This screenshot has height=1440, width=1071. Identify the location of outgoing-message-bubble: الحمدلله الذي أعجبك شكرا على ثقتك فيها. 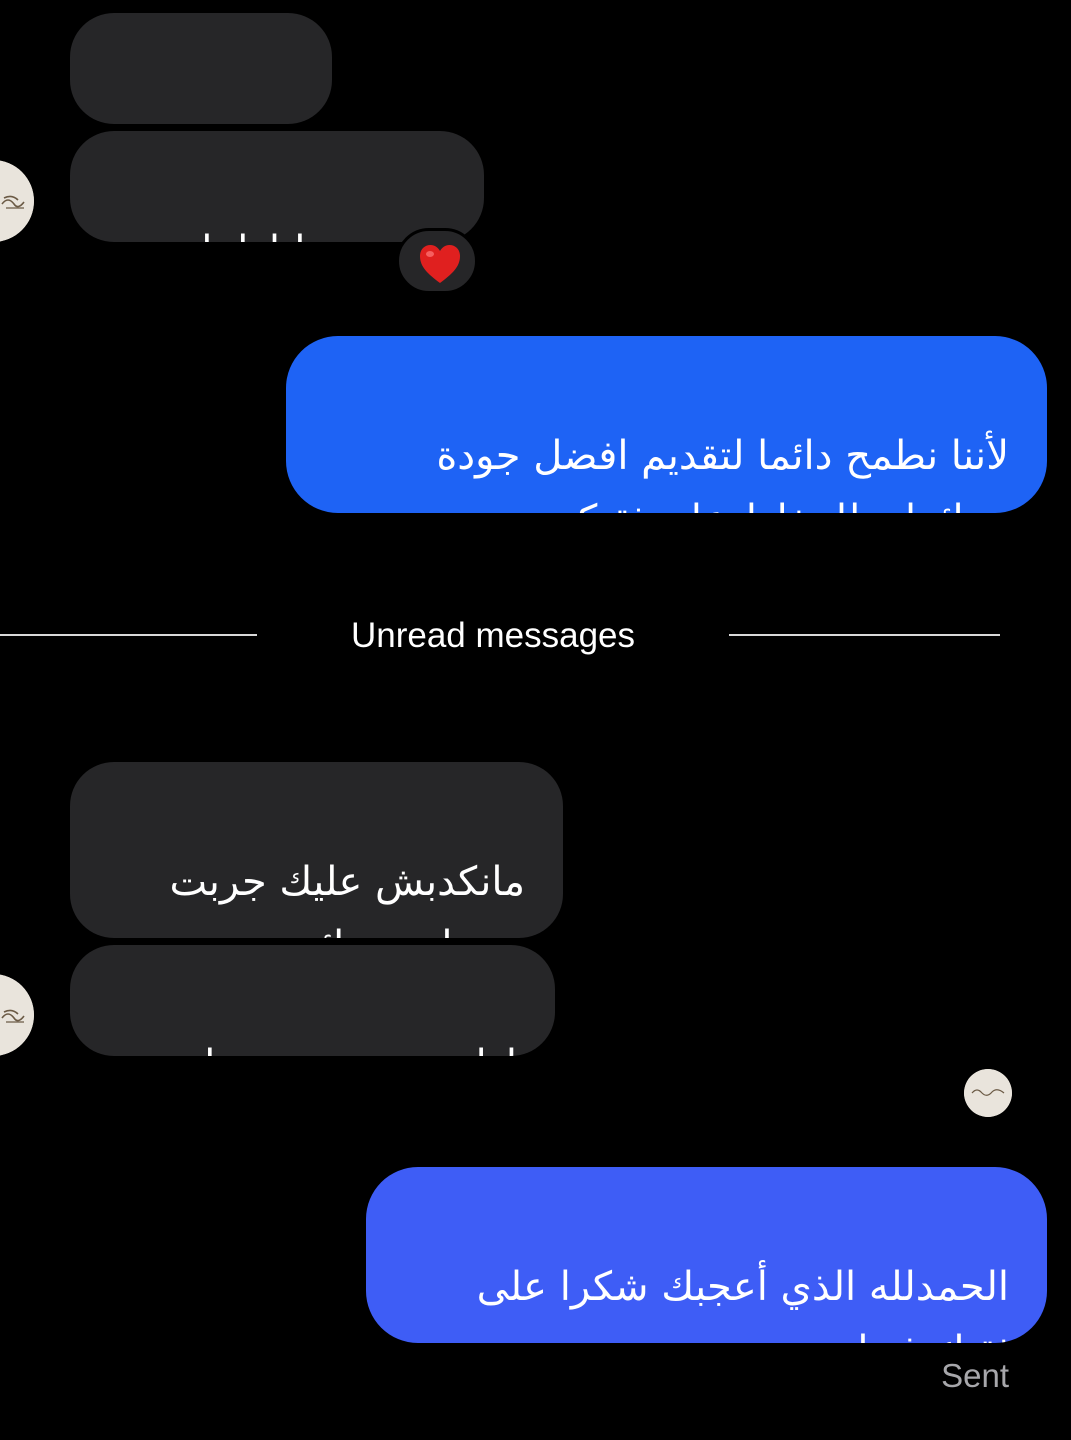
(706, 1255).